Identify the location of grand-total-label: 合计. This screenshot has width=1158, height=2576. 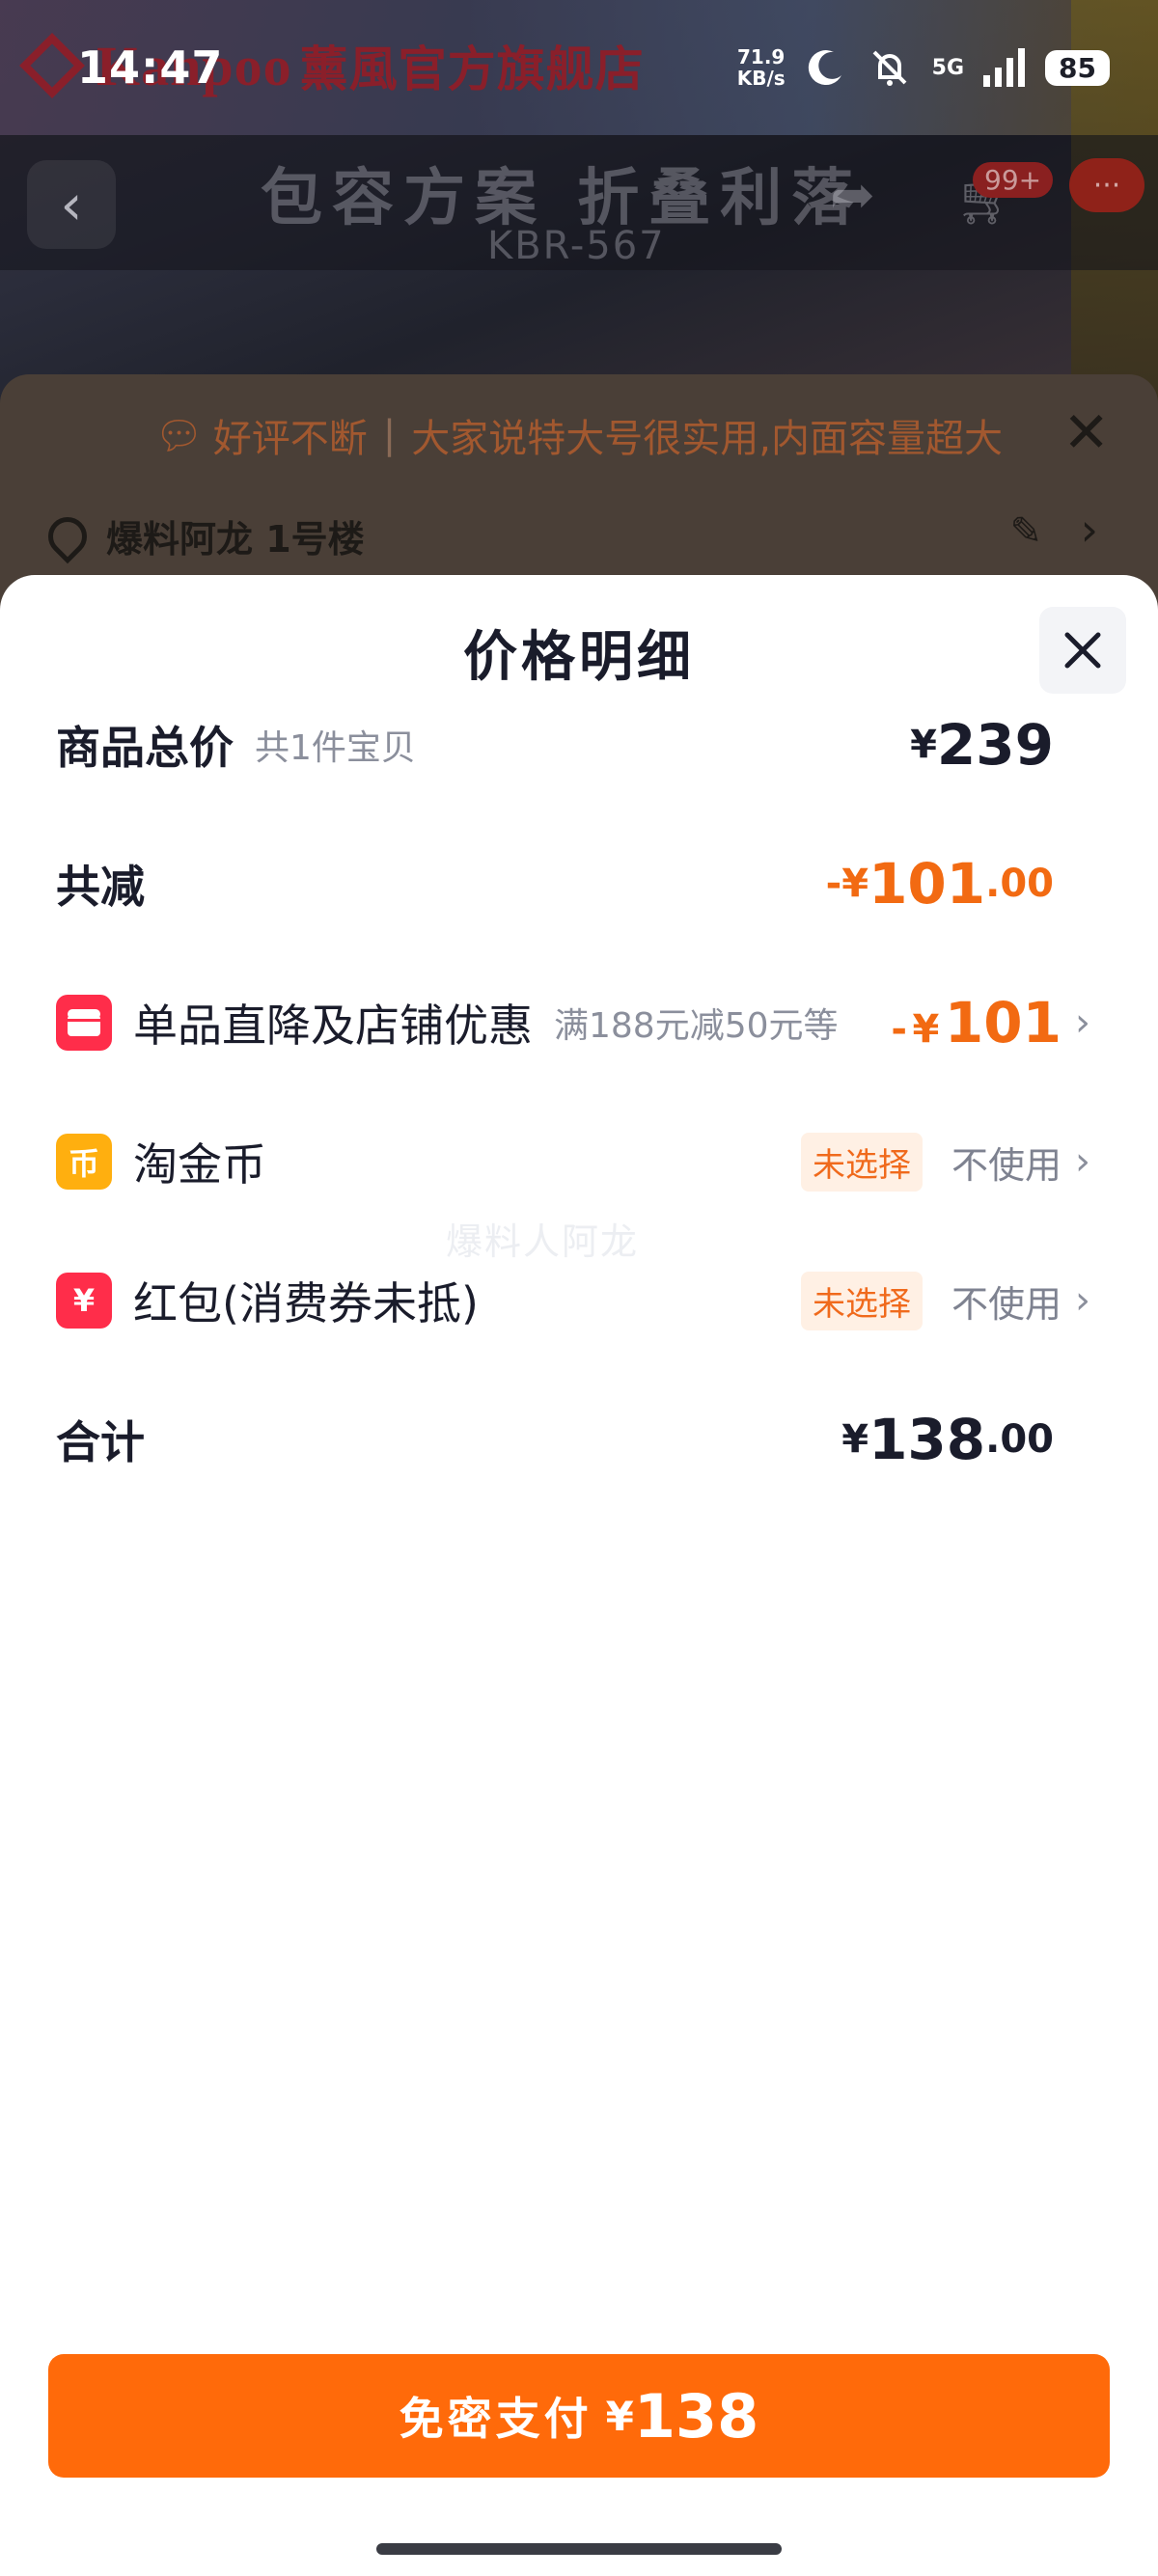
(100, 1442).